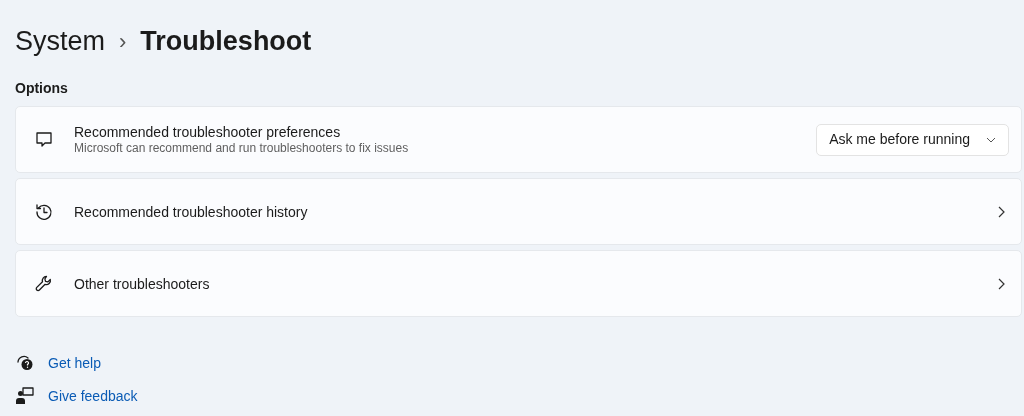 This screenshot has width=1024, height=416. I want to click on footer-link: Give feedback, so click(93, 396).